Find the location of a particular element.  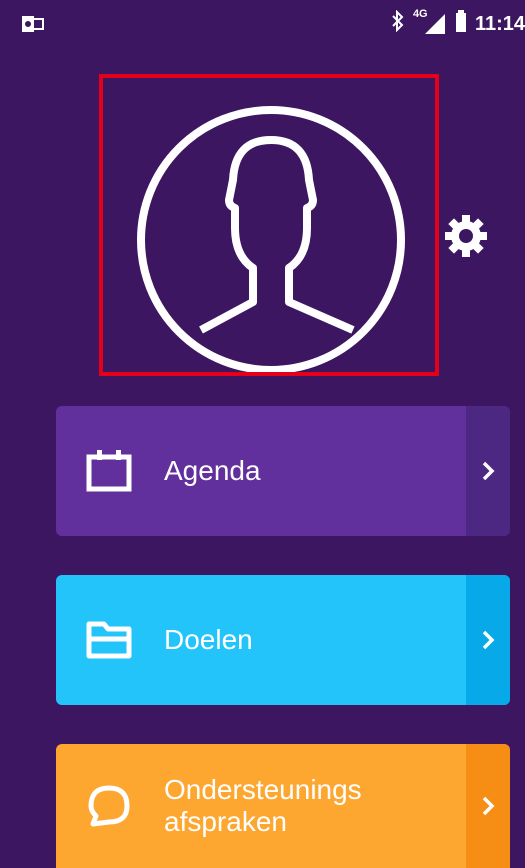

chat-bubble-icon is located at coordinates (109, 806).